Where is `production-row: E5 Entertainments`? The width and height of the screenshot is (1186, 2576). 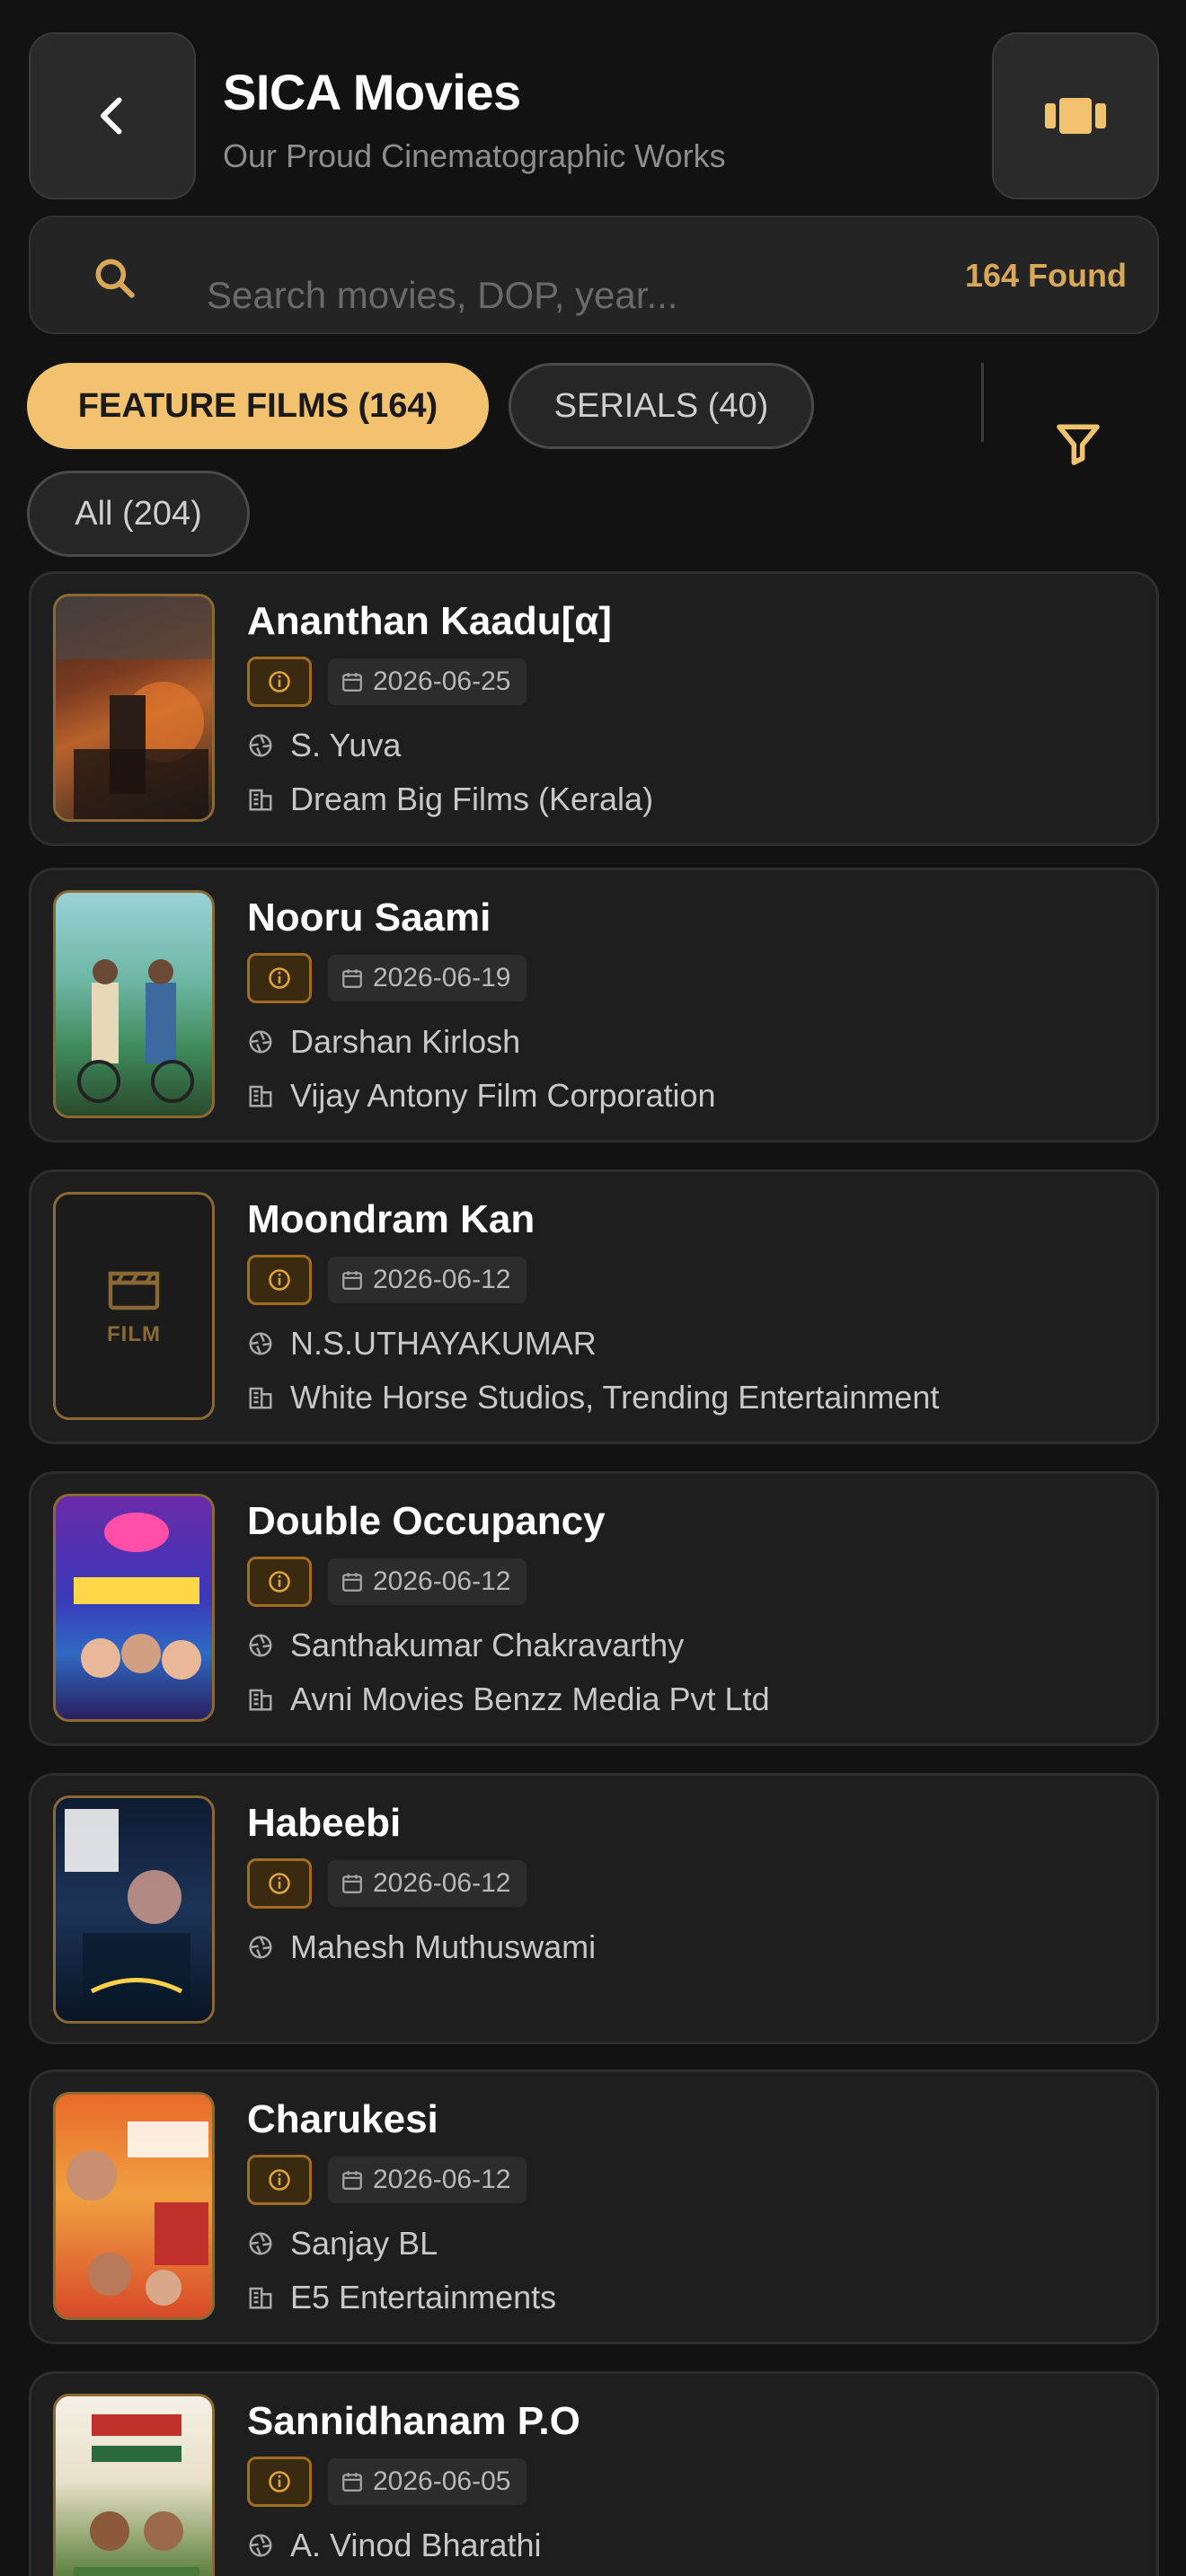 production-row: E5 Entertainments is located at coordinates (401, 2297).